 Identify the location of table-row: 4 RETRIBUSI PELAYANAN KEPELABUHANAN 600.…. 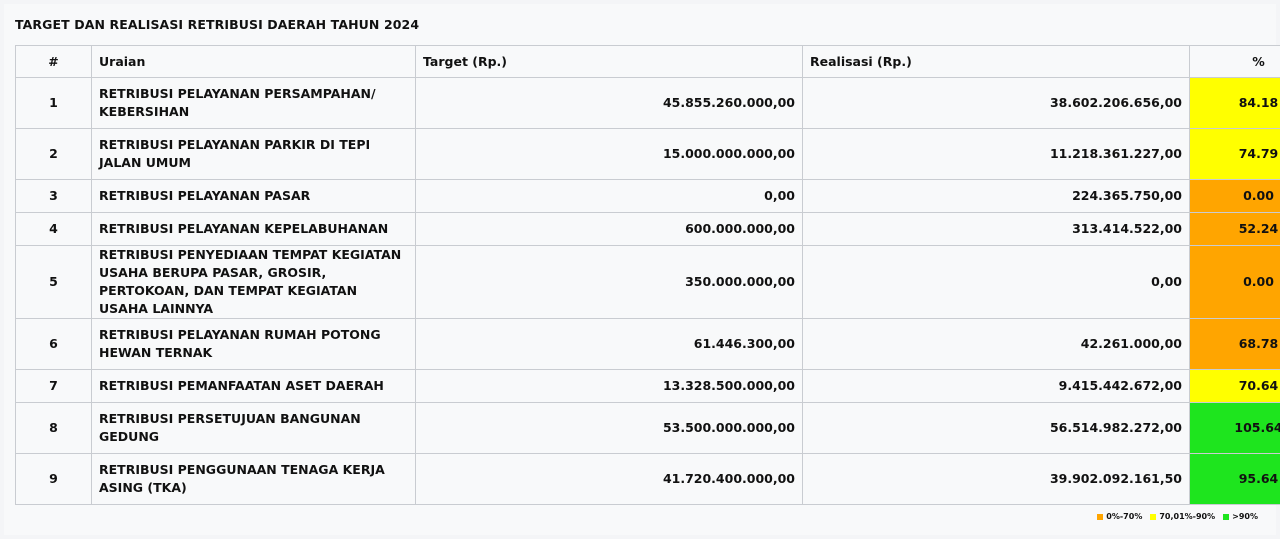
(647, 229).